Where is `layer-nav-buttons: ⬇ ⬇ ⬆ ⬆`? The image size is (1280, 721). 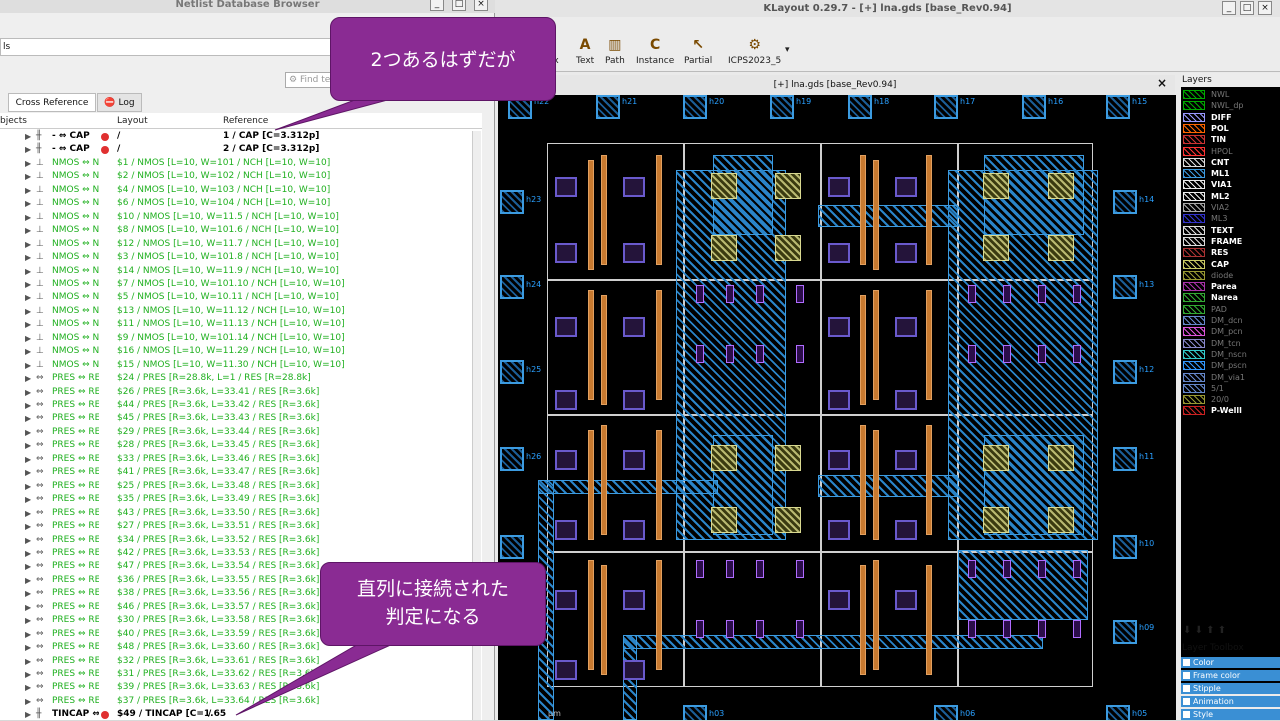
layer-nav-buttons: ⬇ ⬇ ⬆ ⬆ is located at coordinates (1204, 630).